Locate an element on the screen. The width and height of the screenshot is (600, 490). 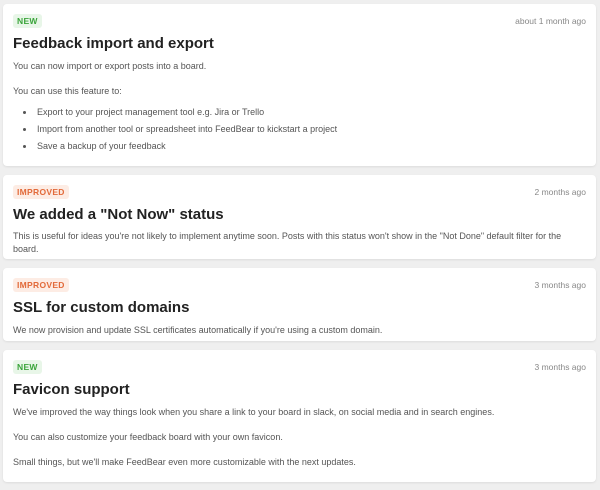
post-timestamp: 2 months ago is located at coordinates (560, 192).